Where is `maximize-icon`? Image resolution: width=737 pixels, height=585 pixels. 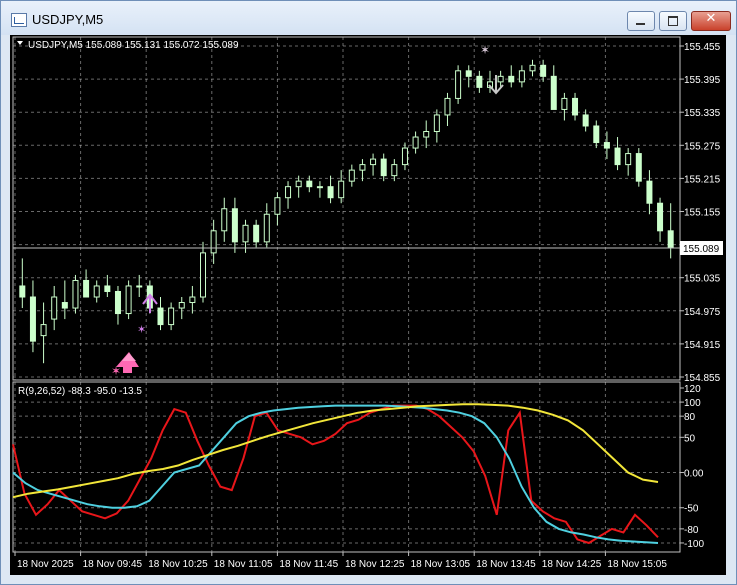
maximize-icon is located at coordinates (673, 21).